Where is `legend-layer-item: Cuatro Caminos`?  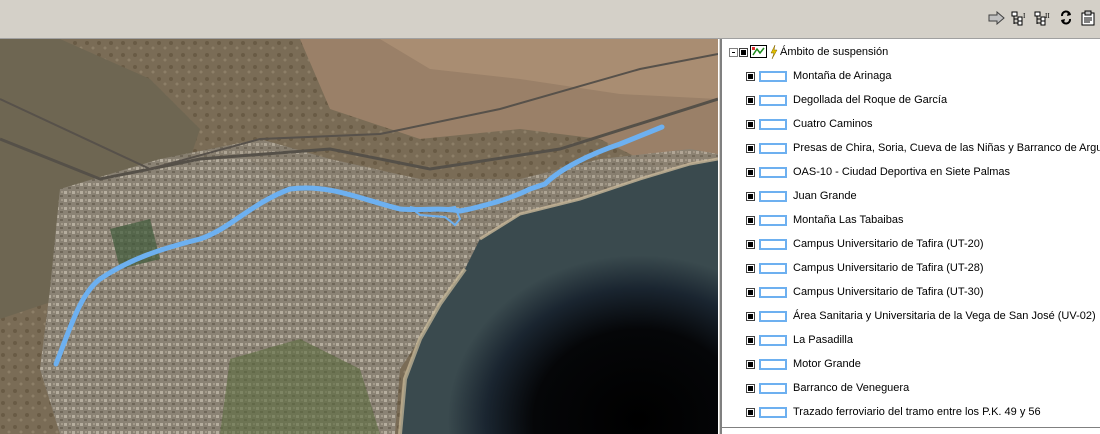
legend-layer-item: Cuatro Caminos is located at coordinates (809, 124).